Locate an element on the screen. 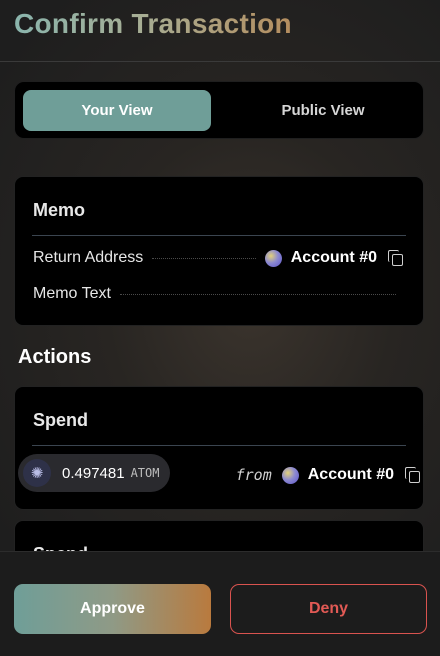 The image size is (440, 656). from-account: Account #0 is located at coordinates (351, 475).